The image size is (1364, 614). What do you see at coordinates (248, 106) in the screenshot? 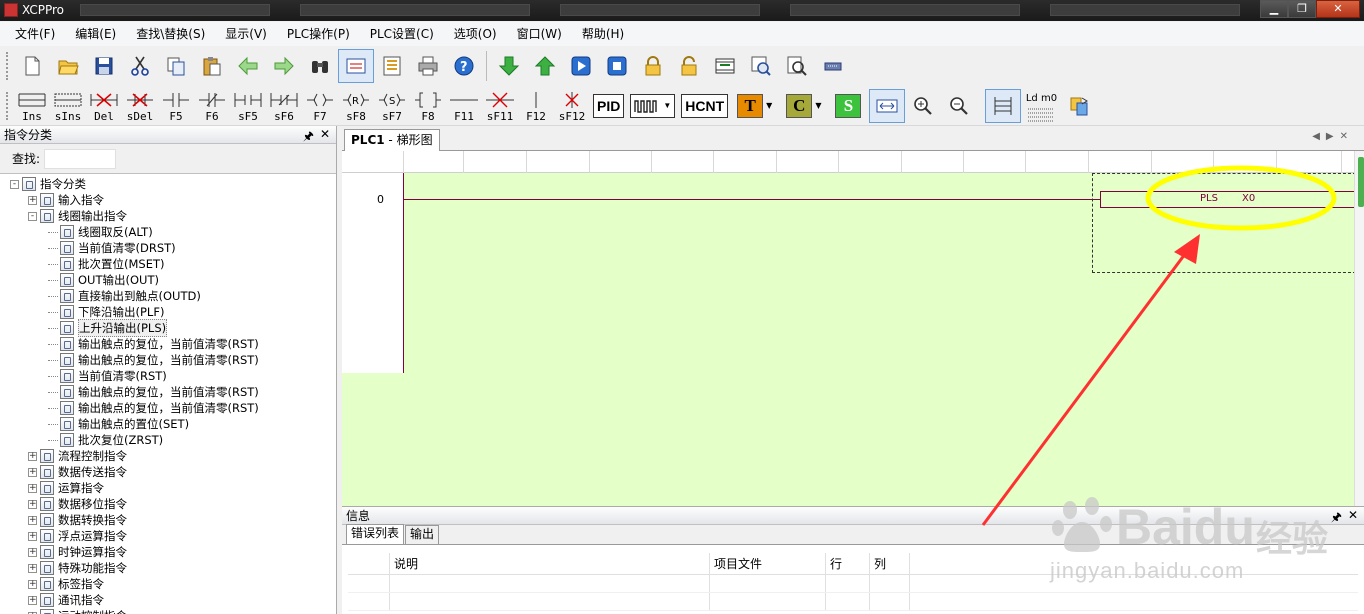
I see `parallel-no-button: sF5` at bounding box center [248, 106].